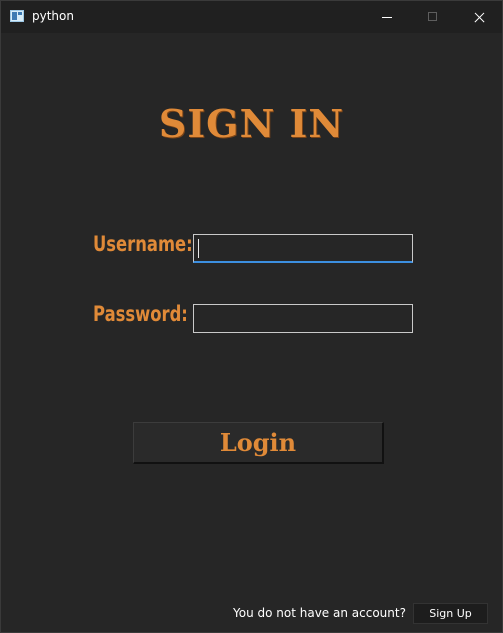  Describe the element at coordinates (479, 17) in the screenshot. I see `close-button` at that location.